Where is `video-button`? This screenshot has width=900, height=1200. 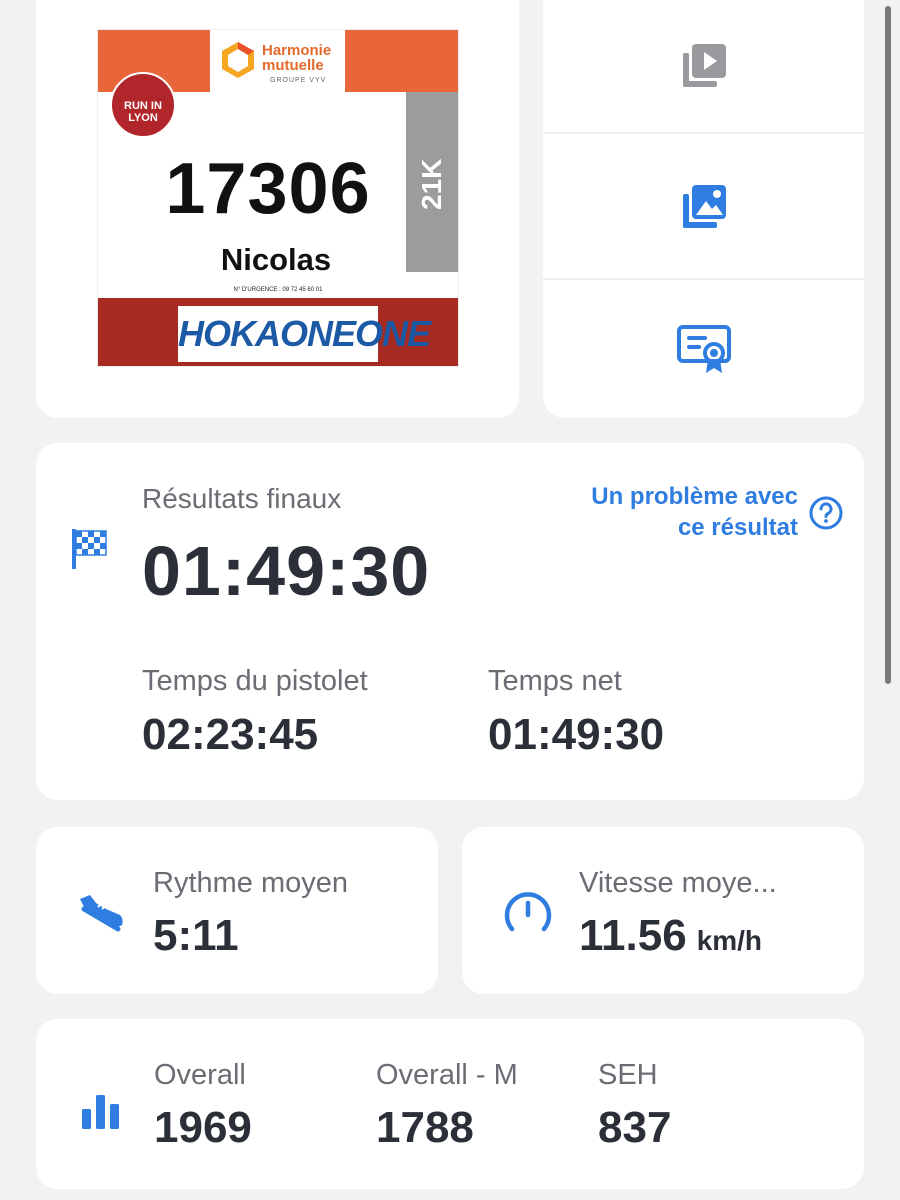 video-button is located at coordinates (703, 66).